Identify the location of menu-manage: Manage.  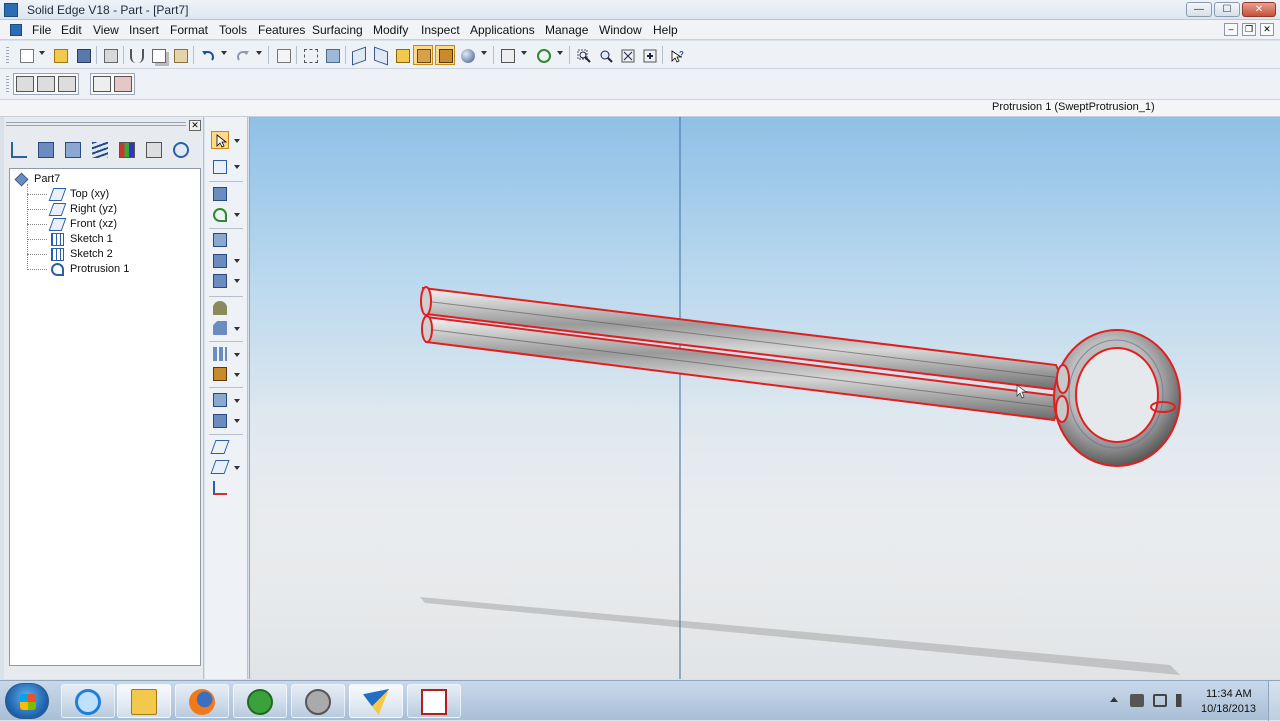
(566, 30).